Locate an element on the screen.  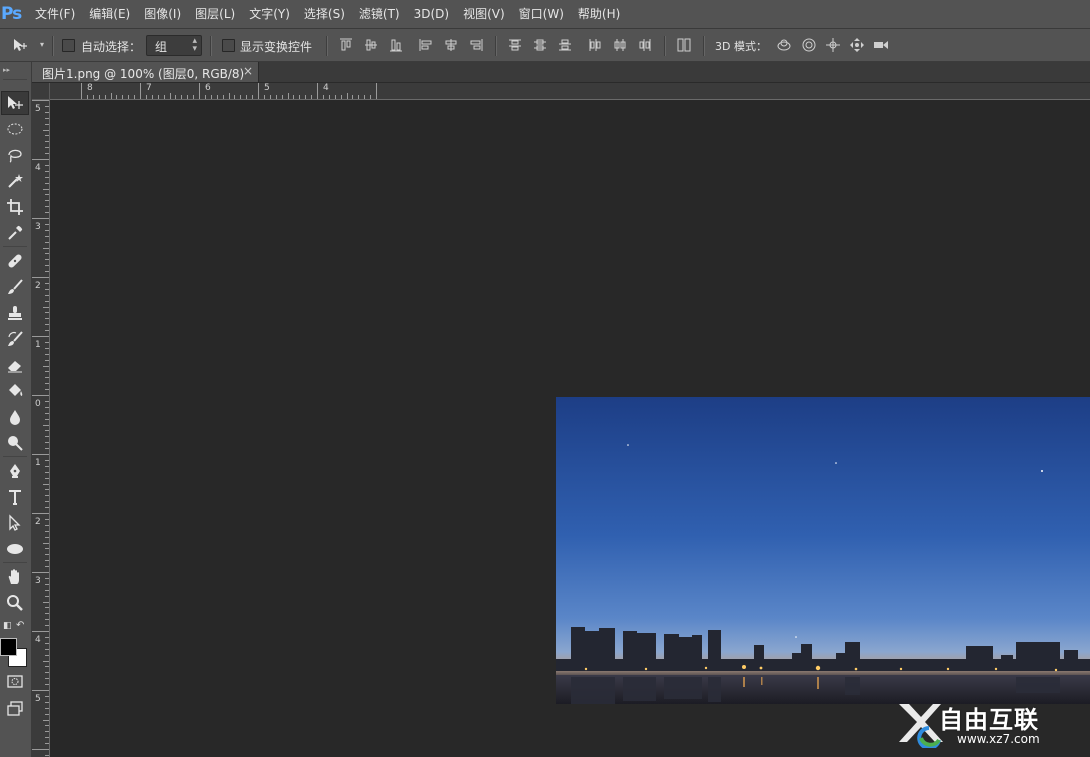
screen-mode-icon is located at coordinates (15, 709).